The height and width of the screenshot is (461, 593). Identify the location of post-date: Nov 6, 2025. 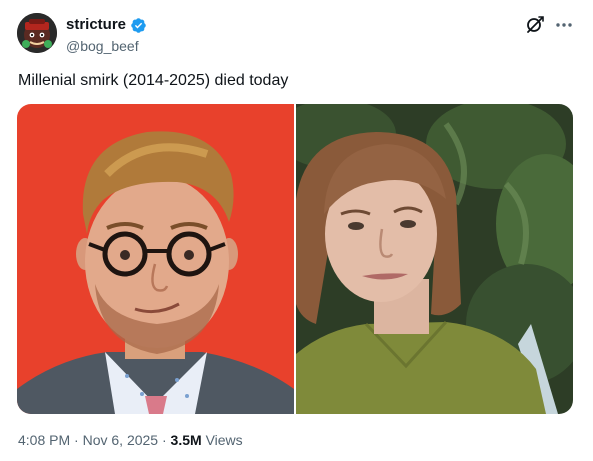
(121, 440).